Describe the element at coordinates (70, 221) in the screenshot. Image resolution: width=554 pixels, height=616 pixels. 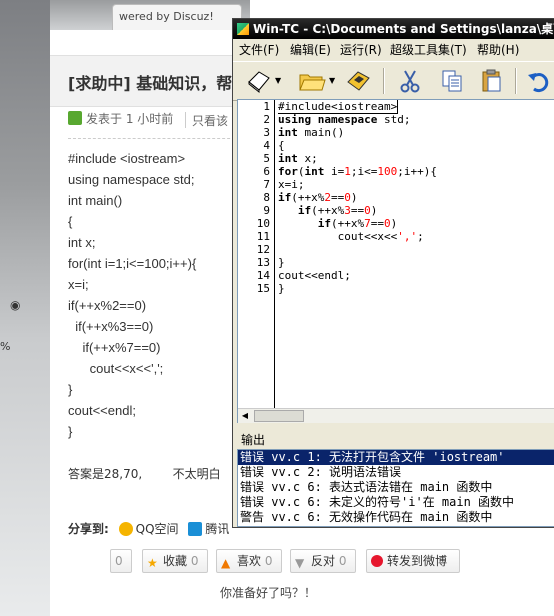
I see `post-code-line: {` at that location.